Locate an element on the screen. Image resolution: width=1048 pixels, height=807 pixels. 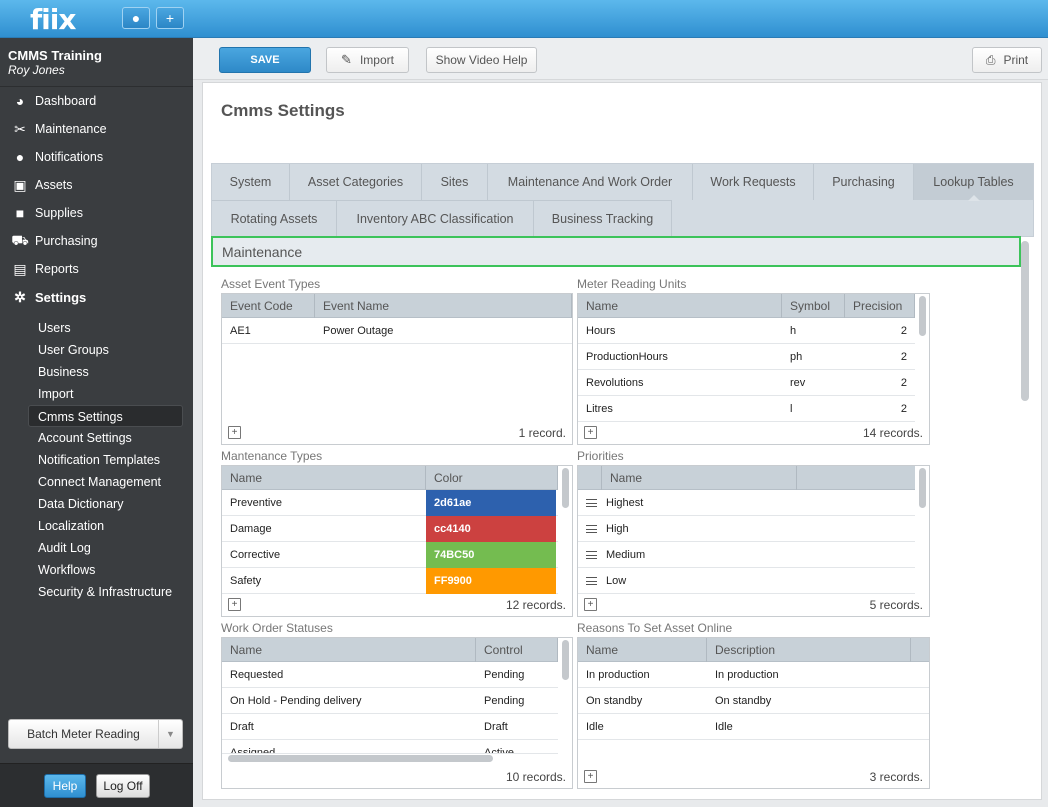
sidebar-item-audit-log: Audit Log is located at coordinates (96, 548).